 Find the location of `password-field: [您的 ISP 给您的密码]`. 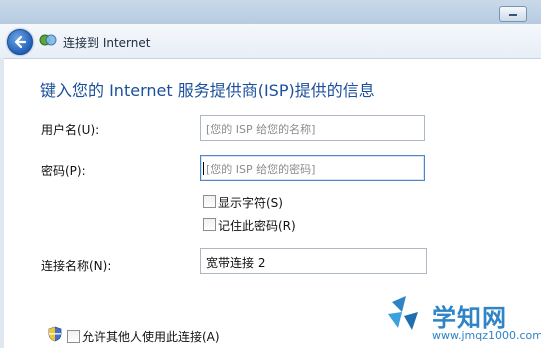

password-field: [您的 ISP 给您的密码] is located at coordinates (312, 168).